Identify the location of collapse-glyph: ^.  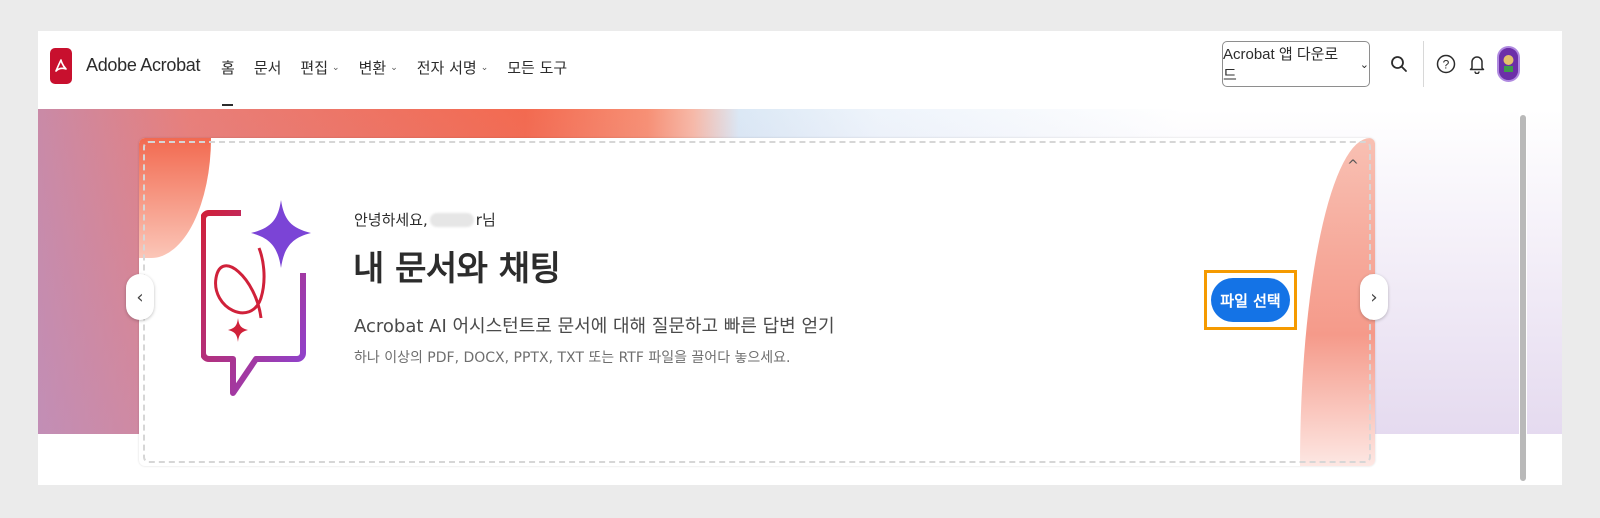
(1353, 166).